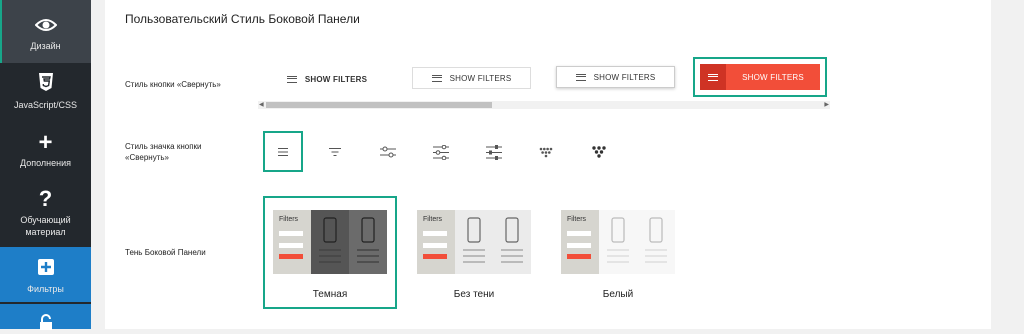 This screenshot has width=1024, height=334. I want to click on sidebar-item-label: Фильтры, so click(45, 289).